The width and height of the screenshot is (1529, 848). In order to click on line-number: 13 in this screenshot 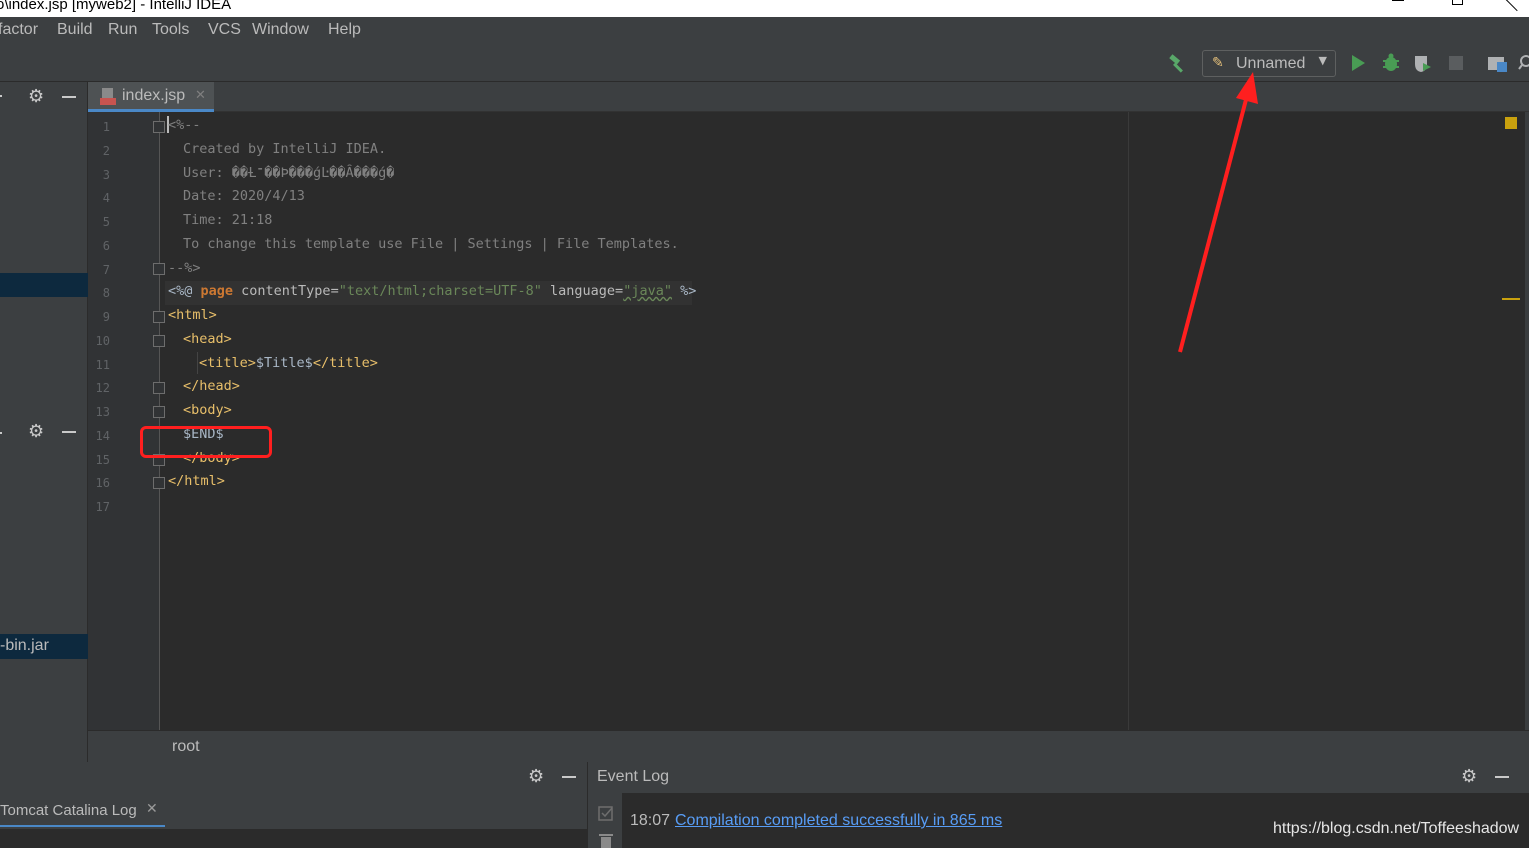, I will do `click(102, 412)`.